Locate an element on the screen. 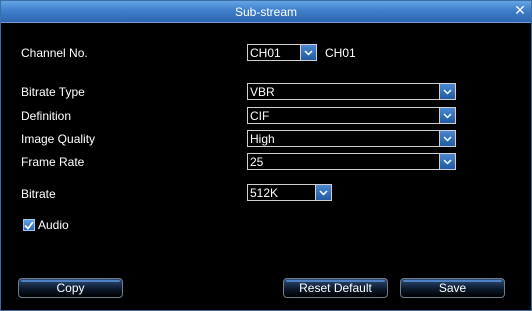 The height and width of the screenshot is (311, 532). image-quality-select: High is located at coordinates (351, 138).